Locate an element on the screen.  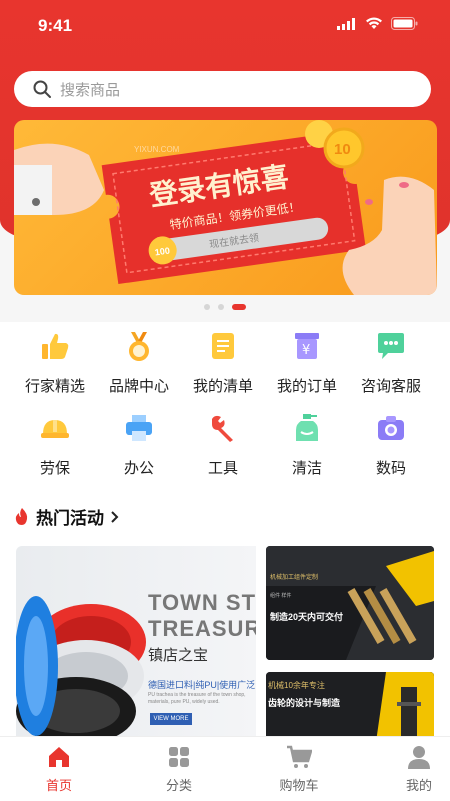
card-tagline: 德国进口料|纯PU|使用广泛 is located at coordinates (202, 685).